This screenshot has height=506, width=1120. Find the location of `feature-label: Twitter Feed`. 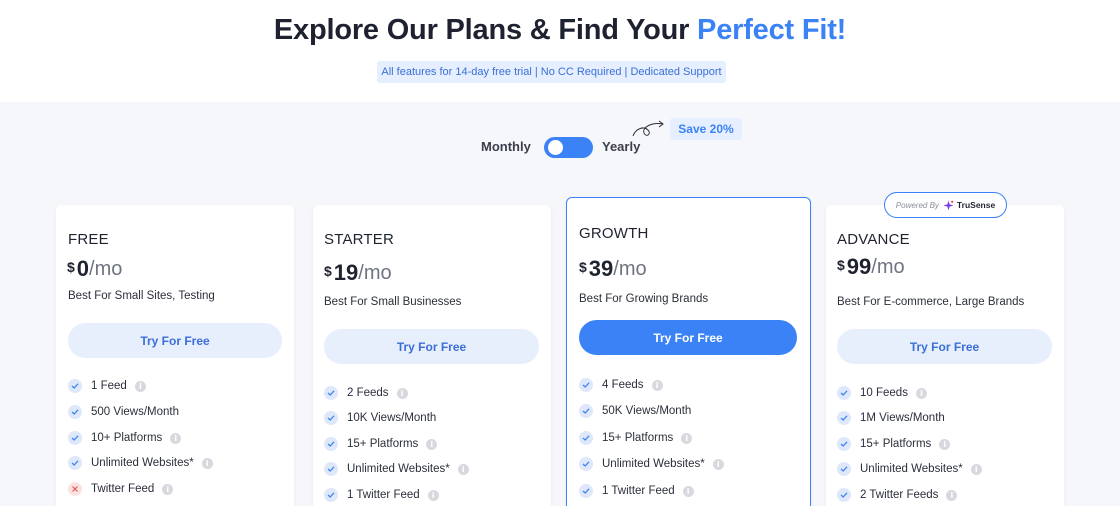

feature-label: Twitter Feed is located at coordinates (123, 489).